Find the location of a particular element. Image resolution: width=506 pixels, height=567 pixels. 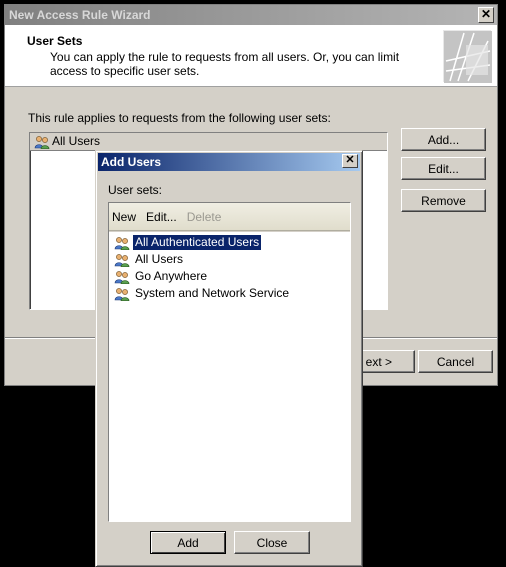

user-set-list-item: Go Anywhere is located at coordinates (229, 276).